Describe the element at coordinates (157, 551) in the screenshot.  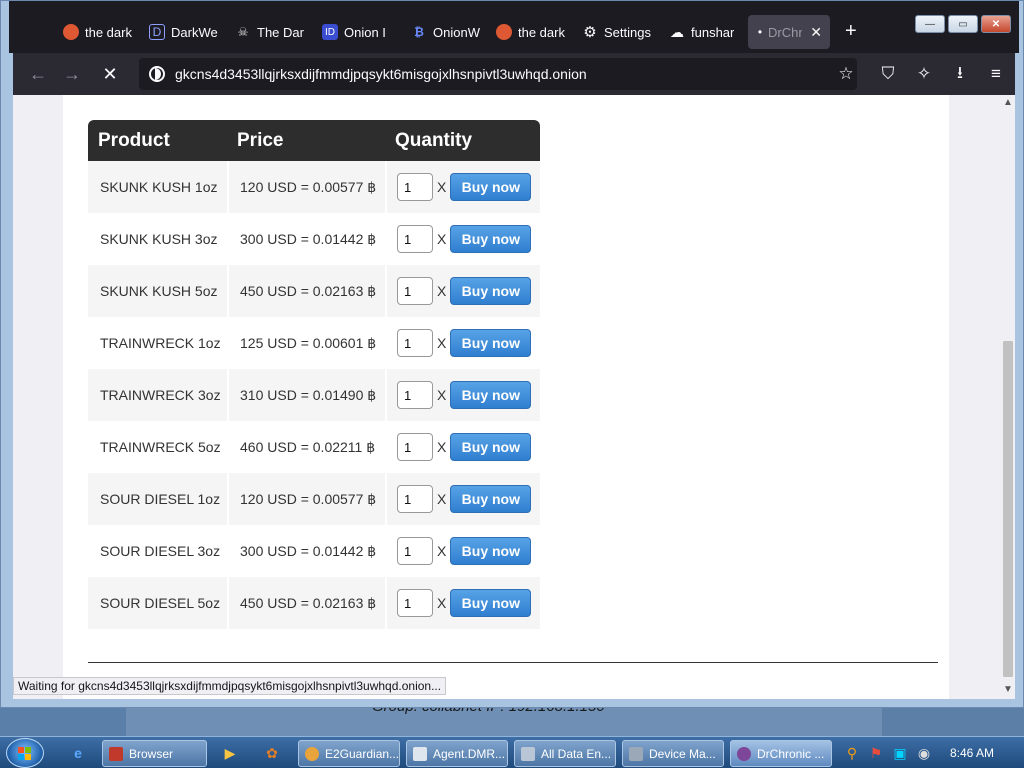
I see `product-cell: SOUR DIESEL 3oz` at that location.